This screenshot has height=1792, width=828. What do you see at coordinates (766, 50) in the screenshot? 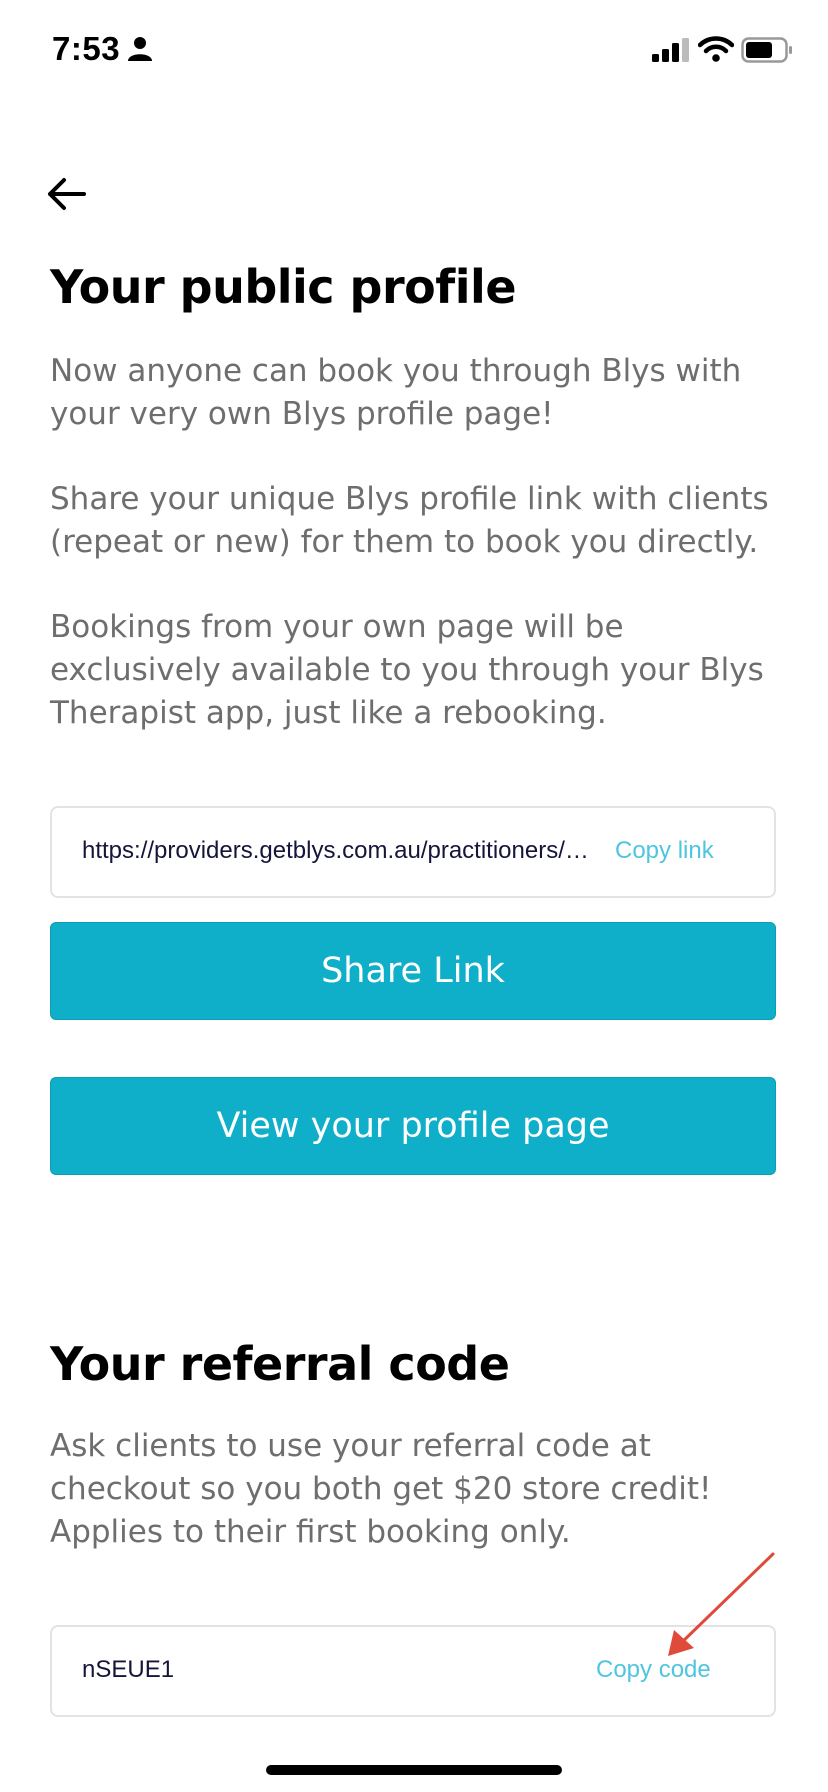
I see `battery-icon` at bounding box center [766, 50].